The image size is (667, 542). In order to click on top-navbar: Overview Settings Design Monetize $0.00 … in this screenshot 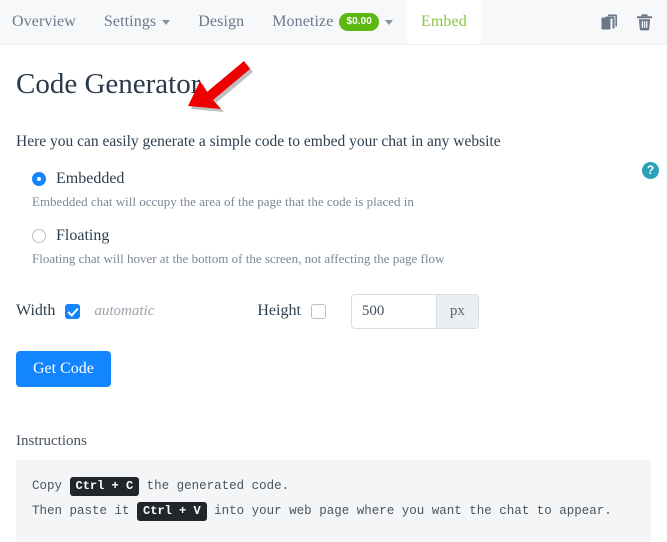, I will do `click(333, 22)`.